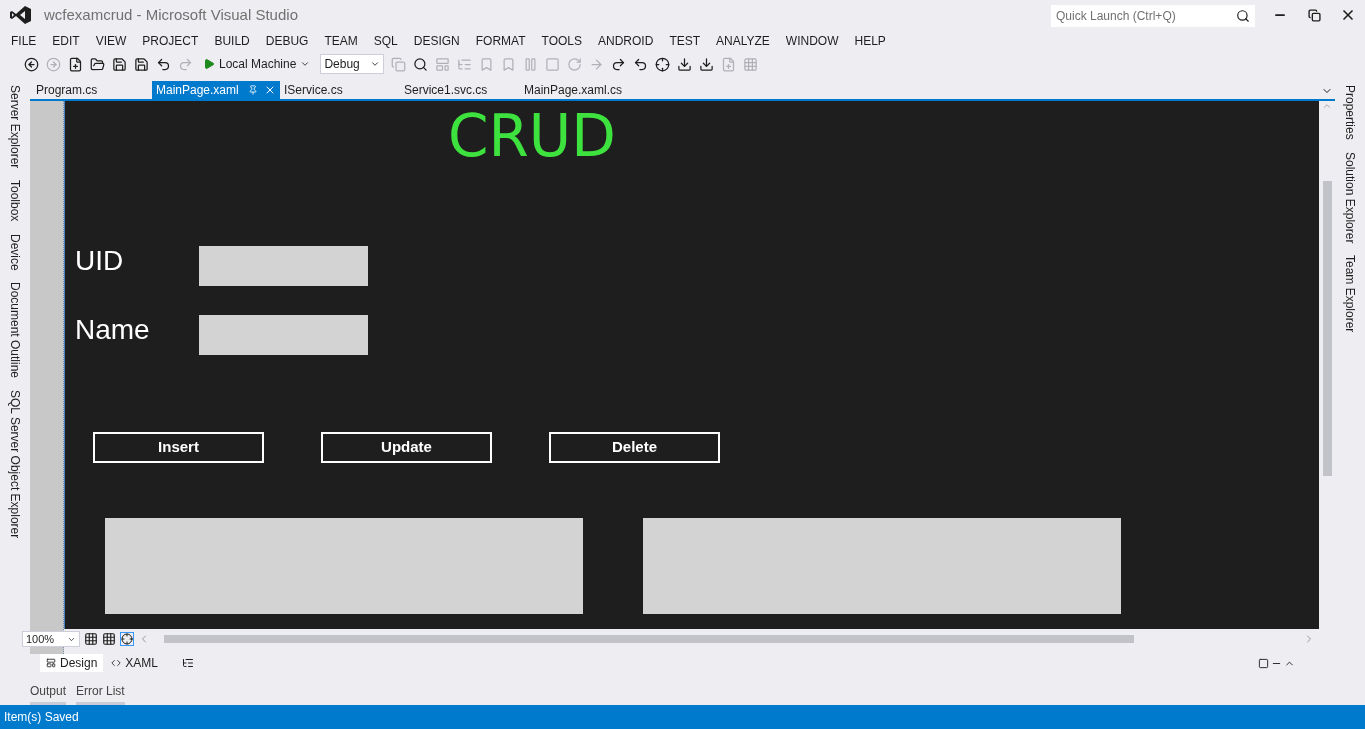 The image size is (1365, 729). What do you see at coordinates (112, 330) in the screenshot?
I see `field-label: Name` at bounding box center [112, 330].